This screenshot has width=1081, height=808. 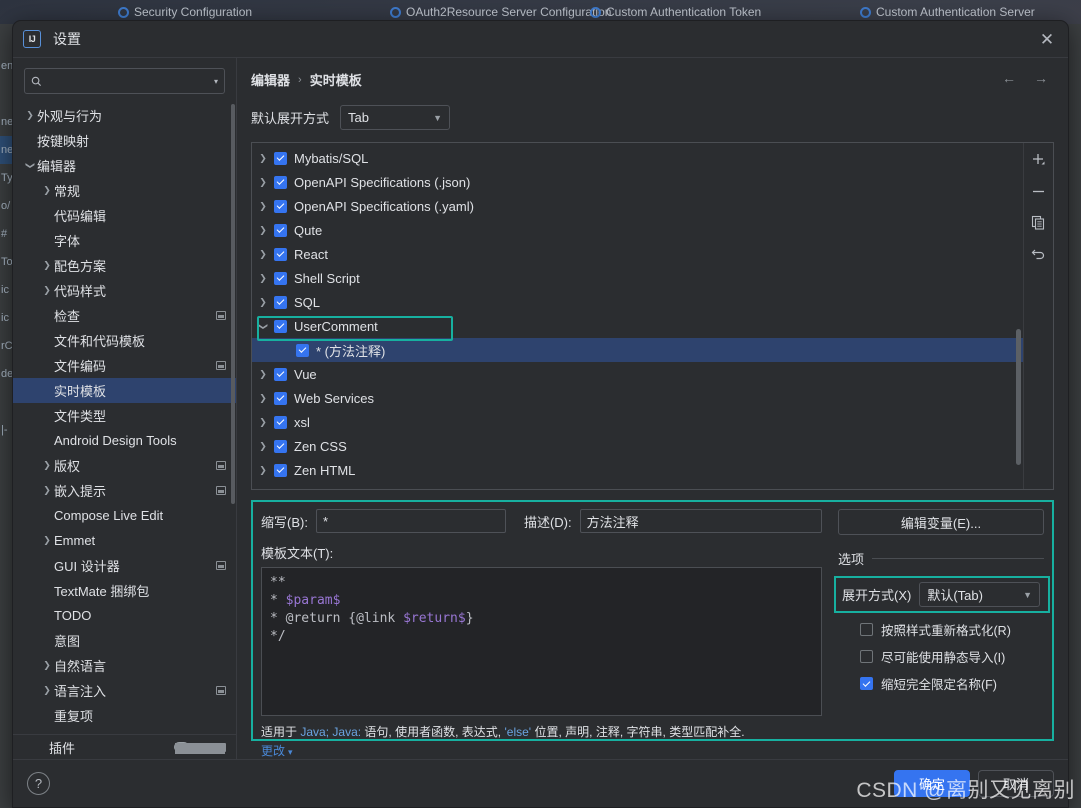 I want to click on breadcrumb-parent: 编辑器, so click(x=270, y=79).